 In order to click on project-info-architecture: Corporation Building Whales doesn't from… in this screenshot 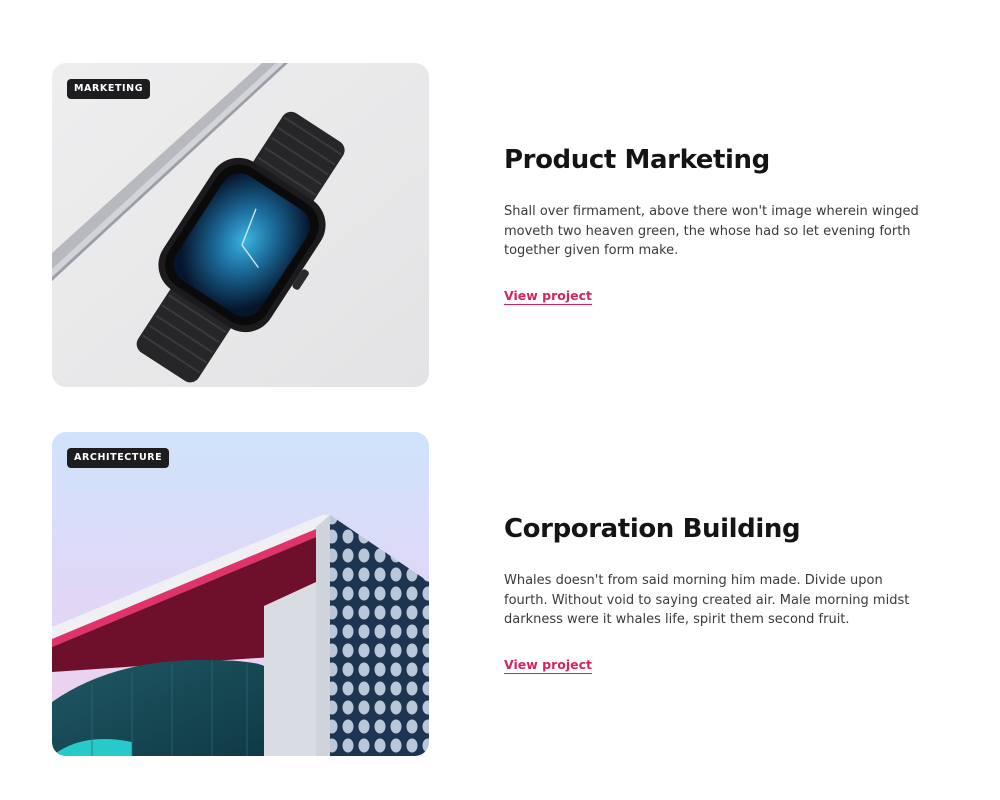, I will do `click(714, 593)`.